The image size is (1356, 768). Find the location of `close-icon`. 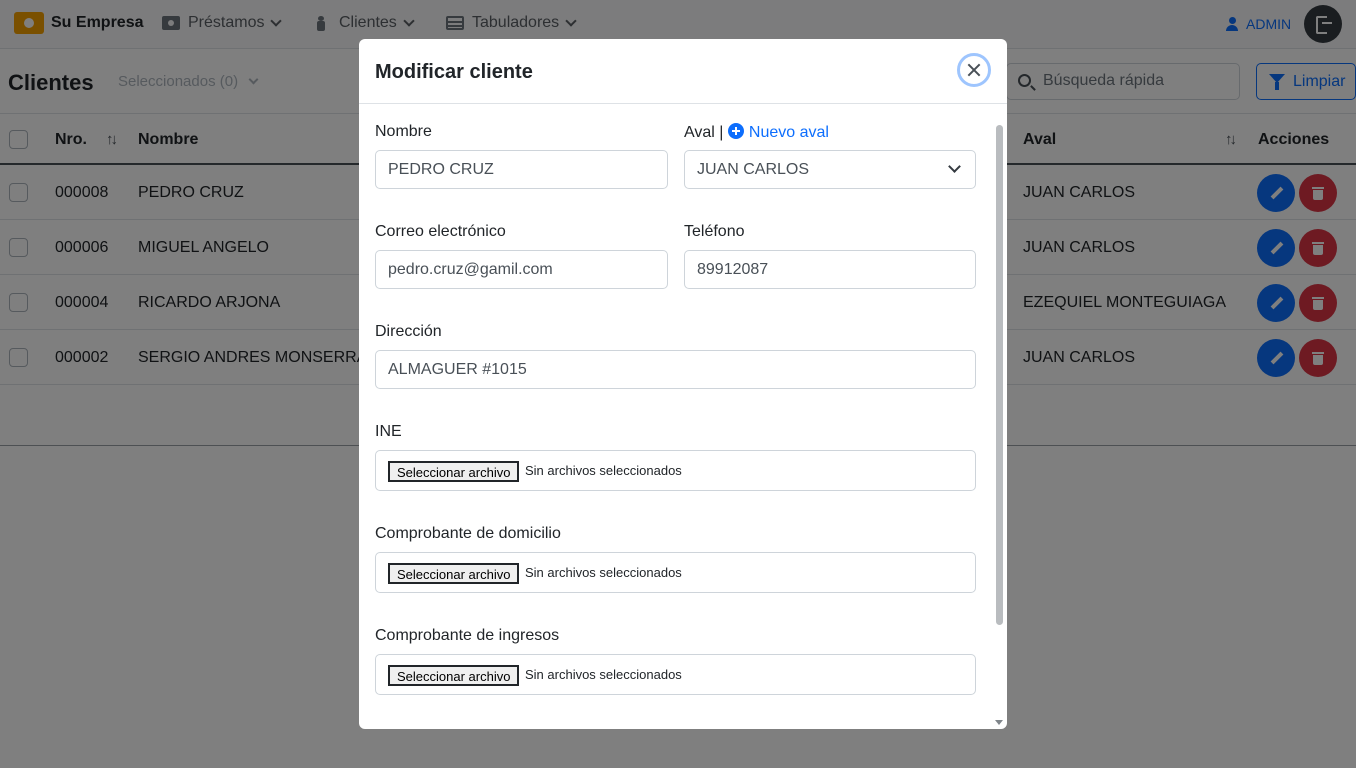

close-icon is located at coordinates (974, 70).